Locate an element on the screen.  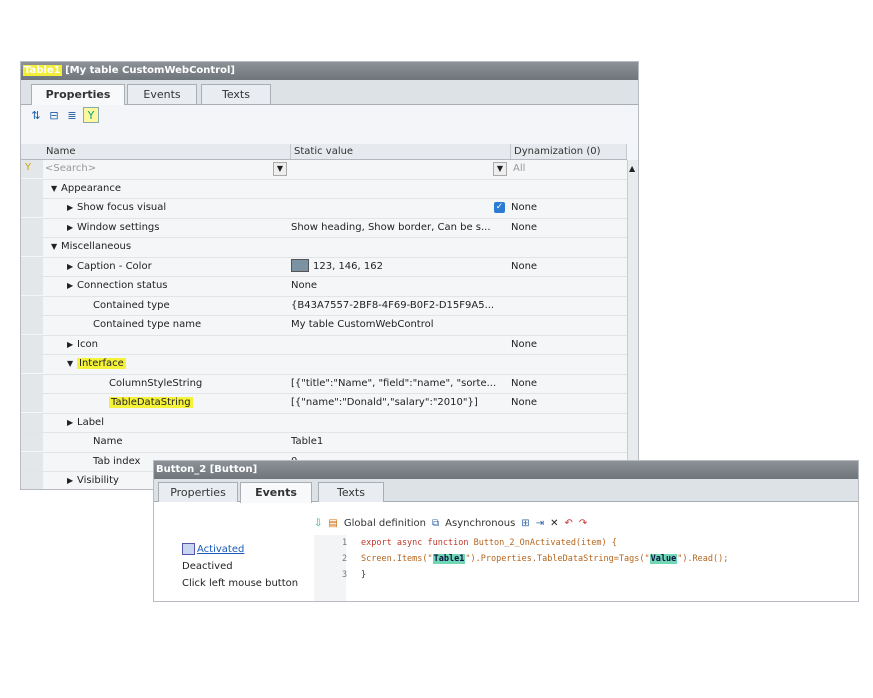
property-row: ▼ Appearance is located at coordinates (324, 189).